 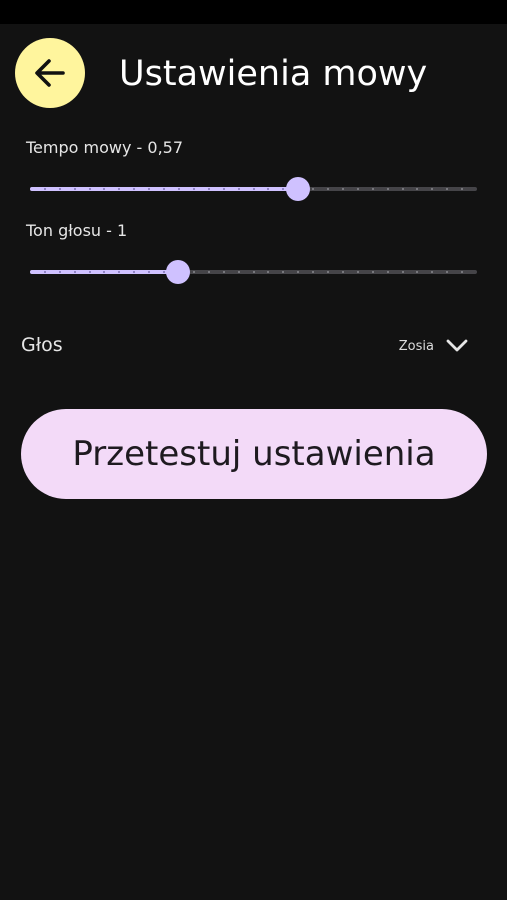 I want to click on arrow-left-icon, so click(x=50, y=73).